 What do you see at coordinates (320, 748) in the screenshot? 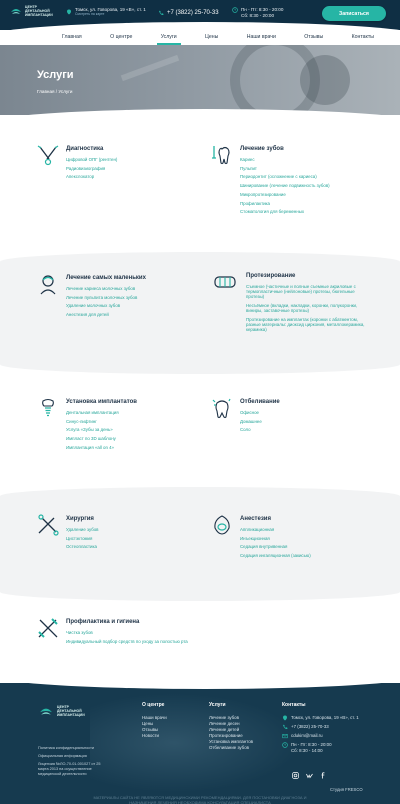
I see `footer-hours: Пн - Пт: 8:30 - 20:00 Сб: 8:30 - 14:00` at bounding box center [320, 748].